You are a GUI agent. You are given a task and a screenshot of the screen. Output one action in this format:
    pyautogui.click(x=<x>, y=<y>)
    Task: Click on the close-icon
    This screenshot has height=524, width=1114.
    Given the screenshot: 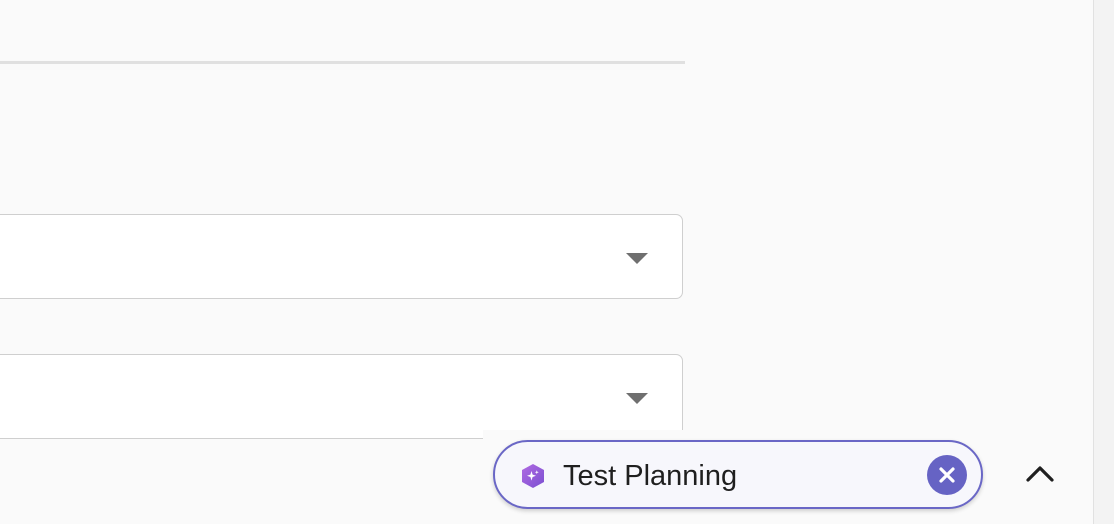 What is the action you would take?
    pyautogui.click(x=947, y=475)
    